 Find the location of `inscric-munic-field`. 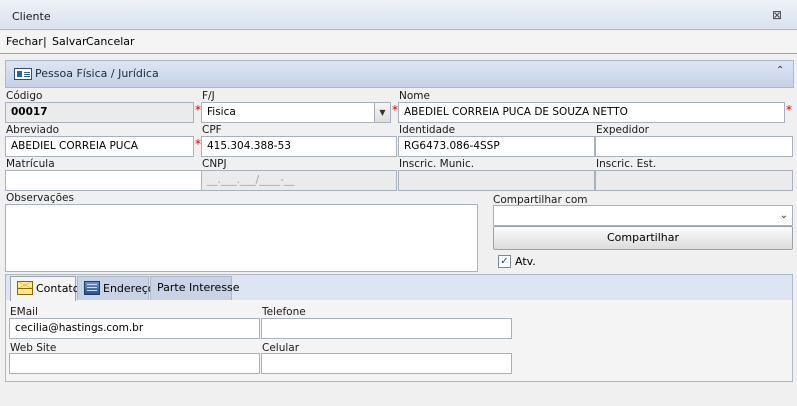

inscric-munic-field is located at coordinates (496, 180).